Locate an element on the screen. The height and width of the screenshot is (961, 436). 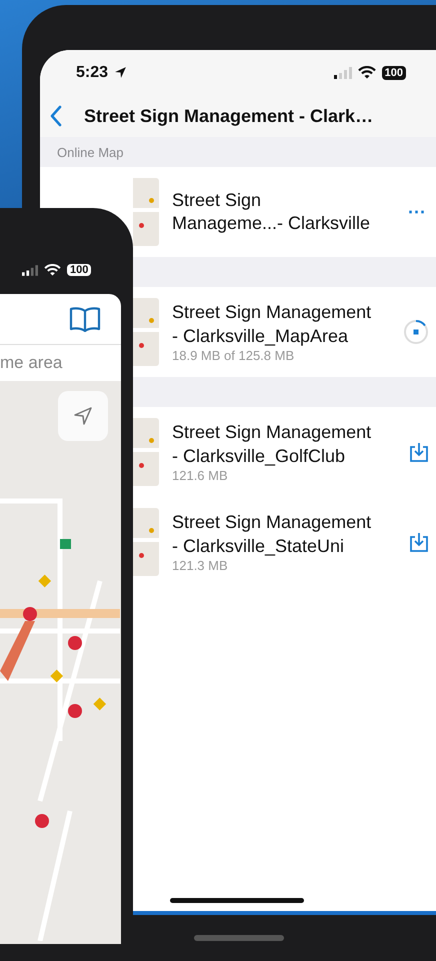
navigation-arrow-icon is located at coordinates (83, 416).